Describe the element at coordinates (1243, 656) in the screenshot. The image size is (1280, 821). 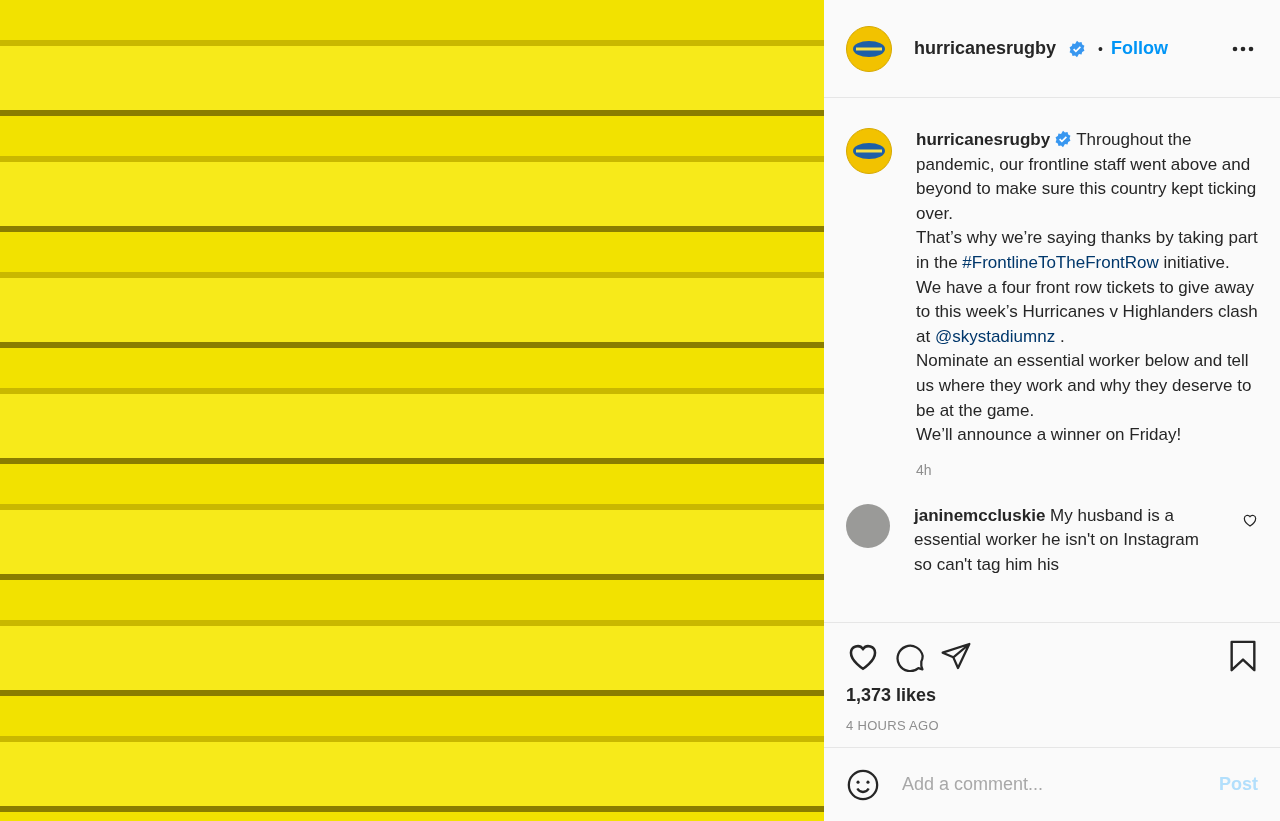
I see `save-button` at that location.